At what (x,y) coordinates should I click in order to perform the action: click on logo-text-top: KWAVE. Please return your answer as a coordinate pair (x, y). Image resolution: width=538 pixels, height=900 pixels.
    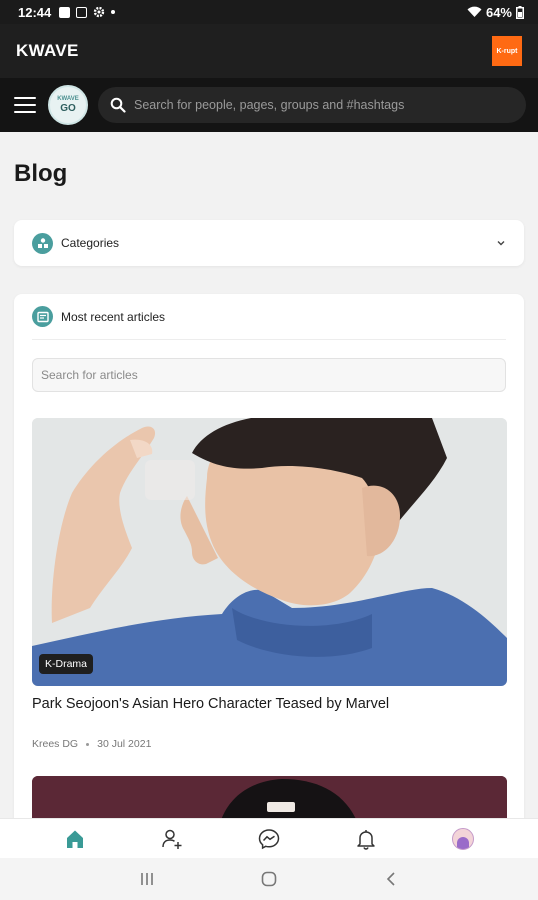
    Looking at the image, I should click on (68, 99).